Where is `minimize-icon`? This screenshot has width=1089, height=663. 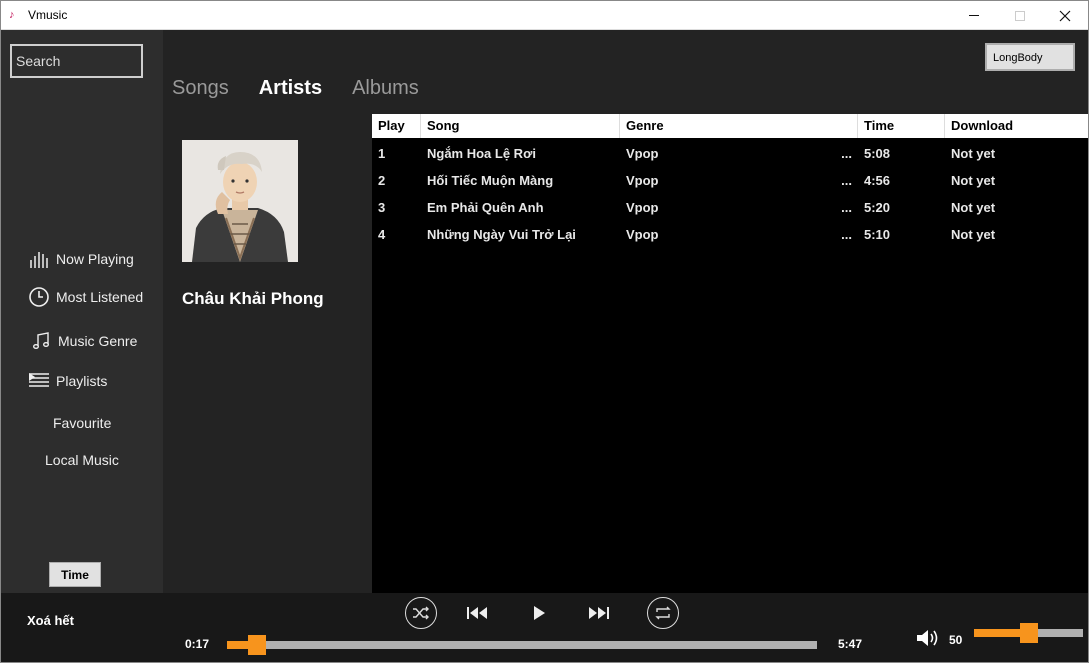 minimize-icon is located at coordinates (974, 15).